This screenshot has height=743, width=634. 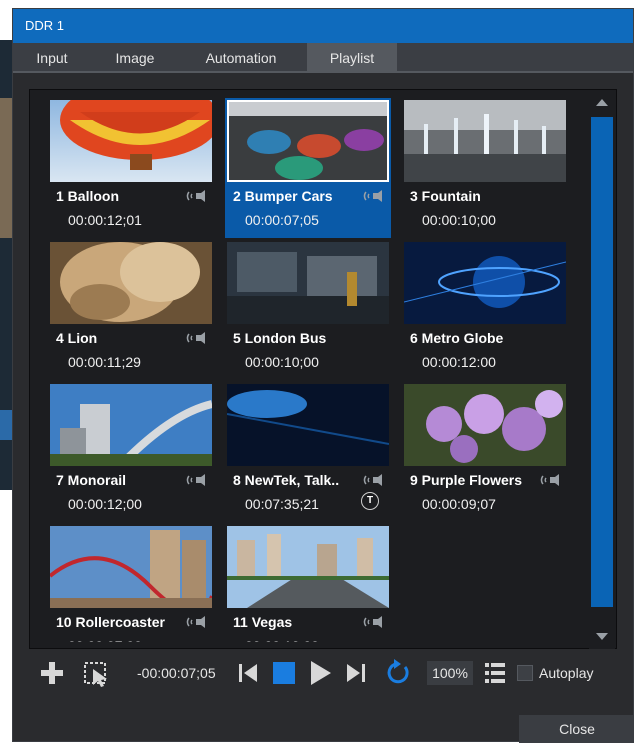 What do you see at coordinates (91, 480) in the screenshot?
I see `clip-name: 7 Monorail` at bounding box center [91, 480].